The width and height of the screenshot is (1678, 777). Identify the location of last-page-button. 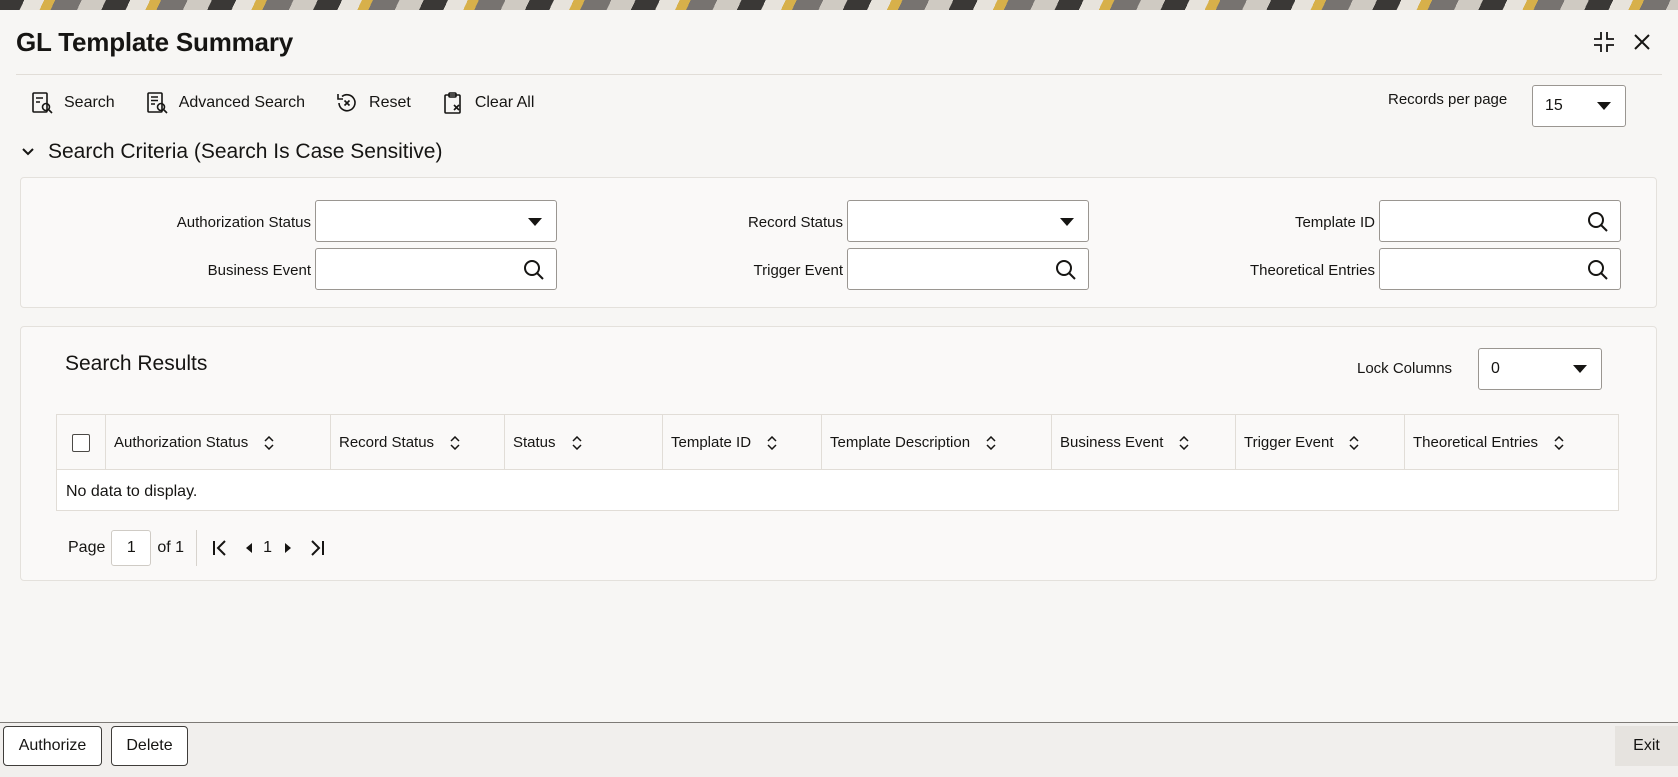
(317, 548).